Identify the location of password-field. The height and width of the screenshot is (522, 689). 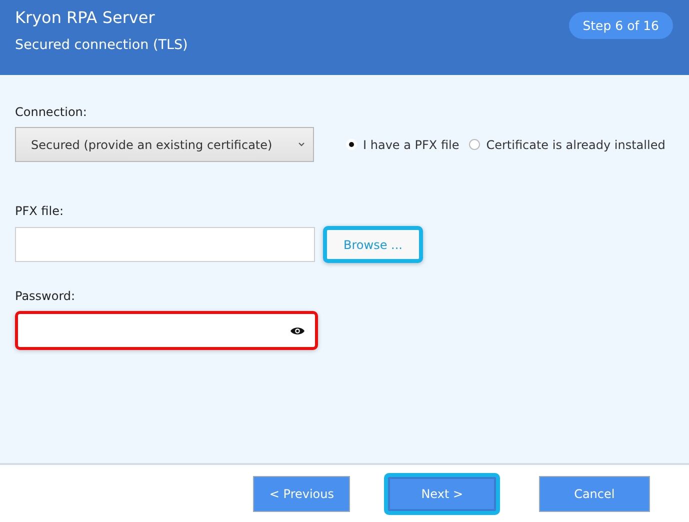
(166, 330).